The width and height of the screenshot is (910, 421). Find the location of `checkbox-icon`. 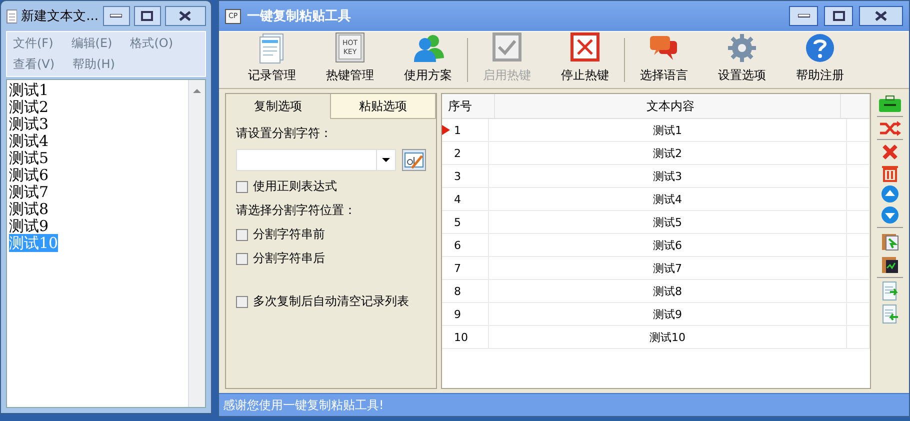

checkbox-icon is located at coordinates (507, 48).